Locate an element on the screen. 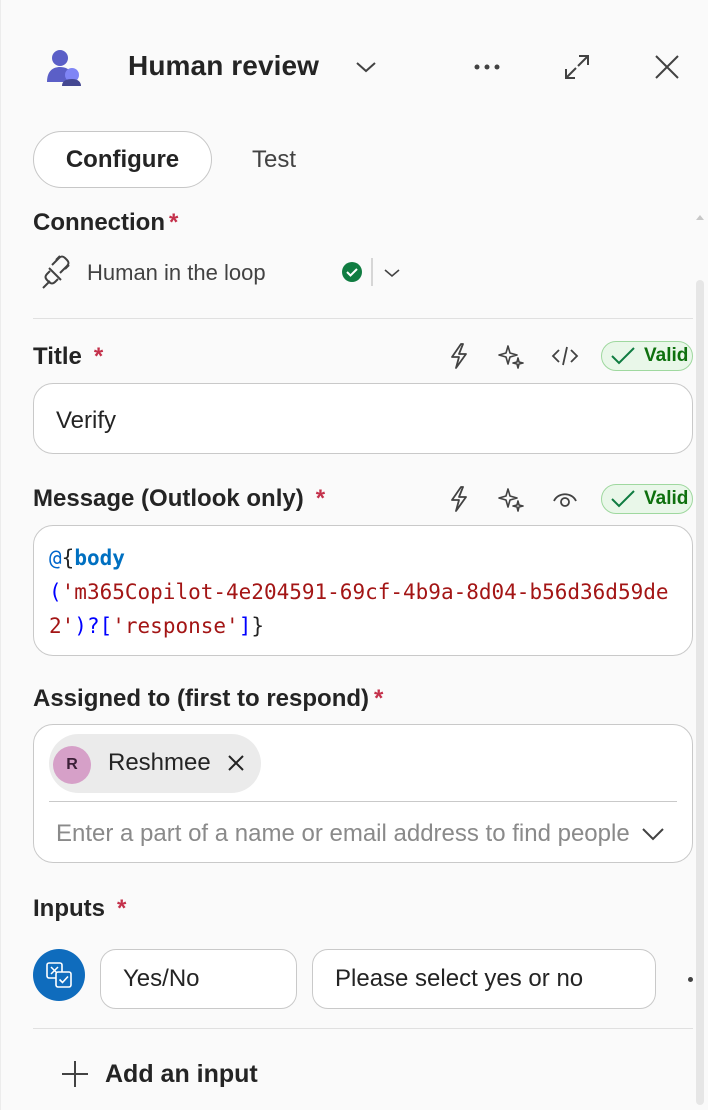  expand-button is located at coordinates (577, 67).